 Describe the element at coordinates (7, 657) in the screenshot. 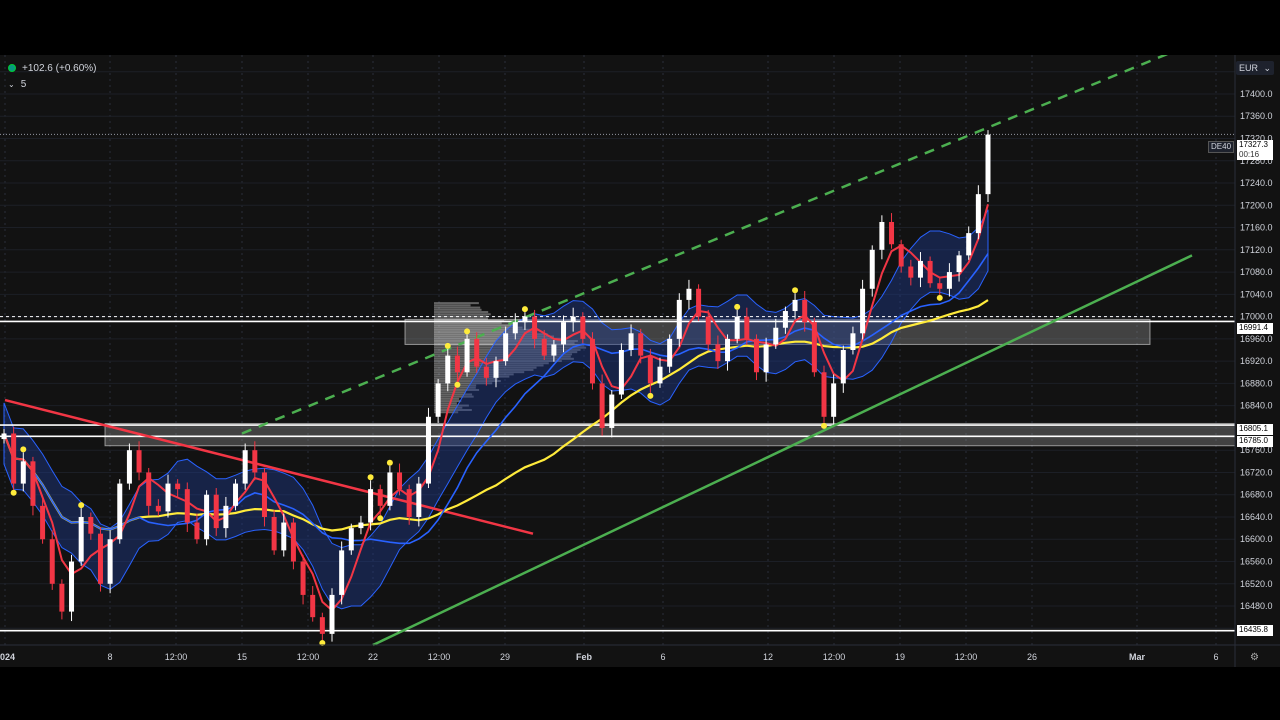

I see `x-tick-label: 2024` at that location.